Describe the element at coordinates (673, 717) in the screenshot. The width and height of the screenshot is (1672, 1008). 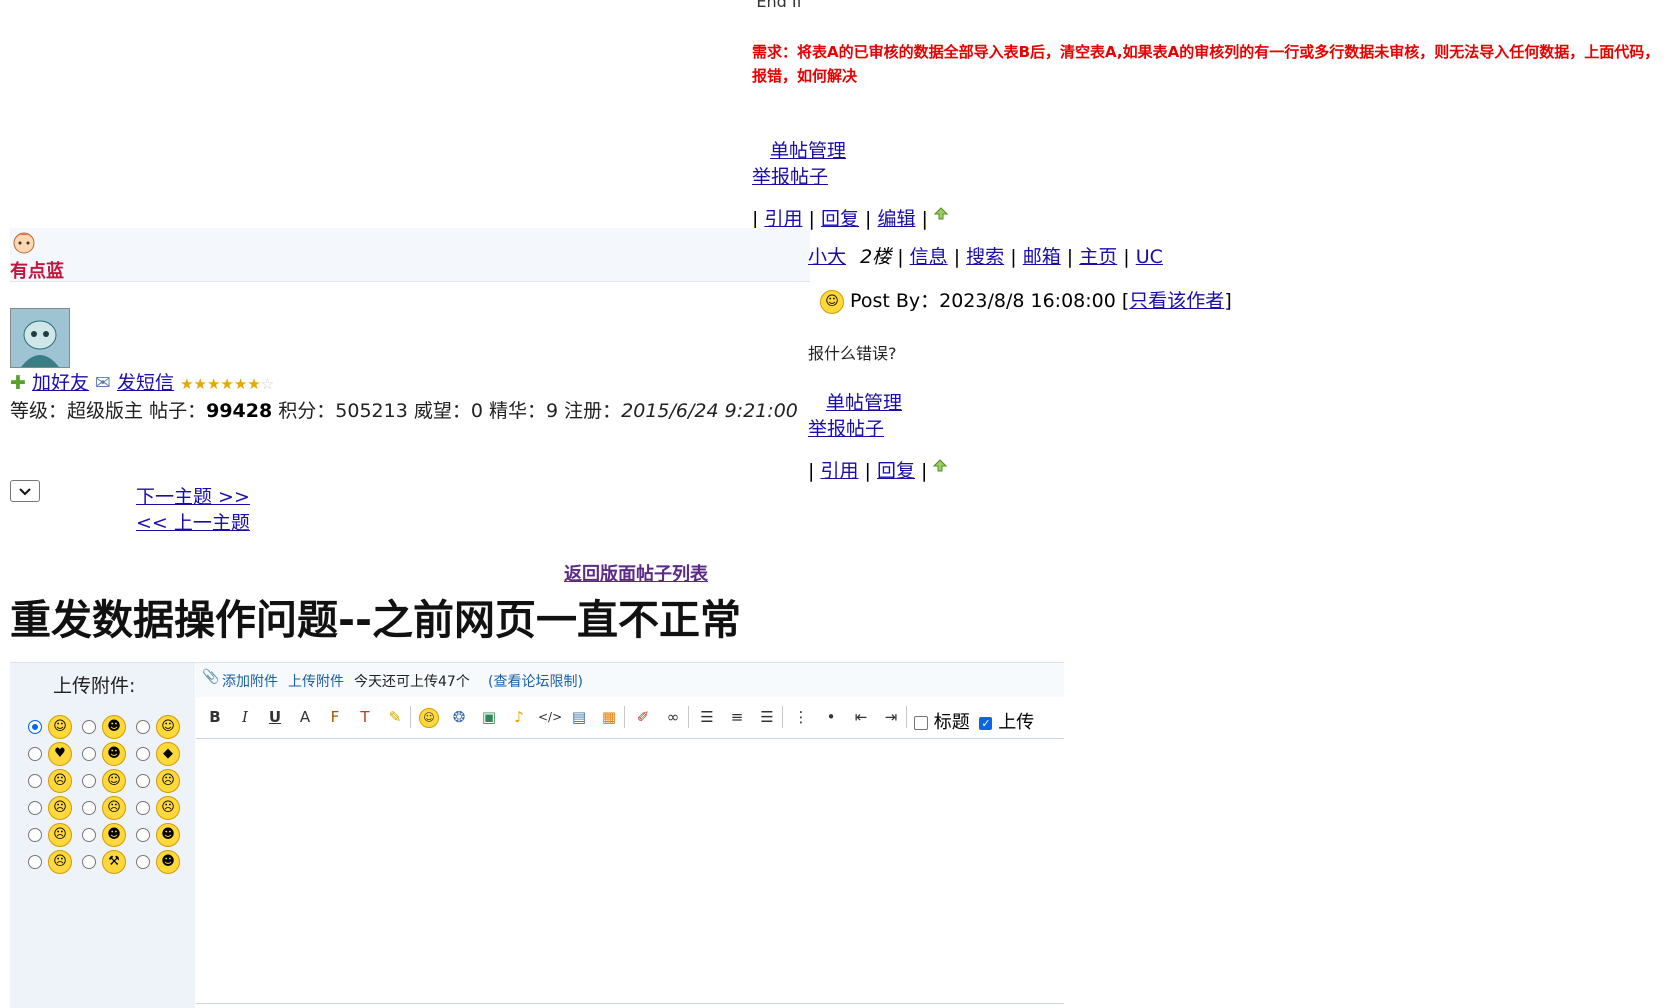
I see `link-icon: ∞` at that location.